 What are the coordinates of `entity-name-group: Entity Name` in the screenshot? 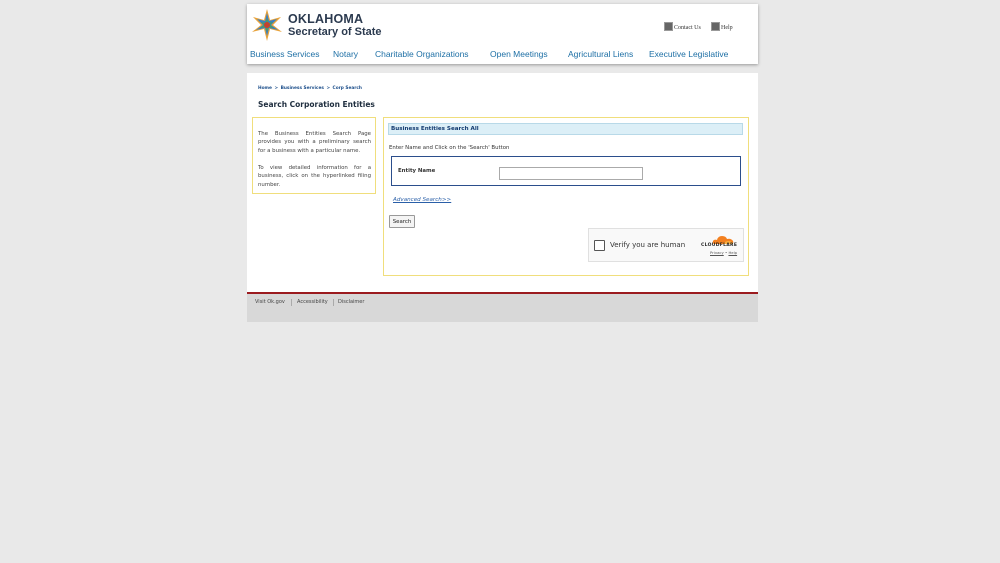 It's located at (566, 171).